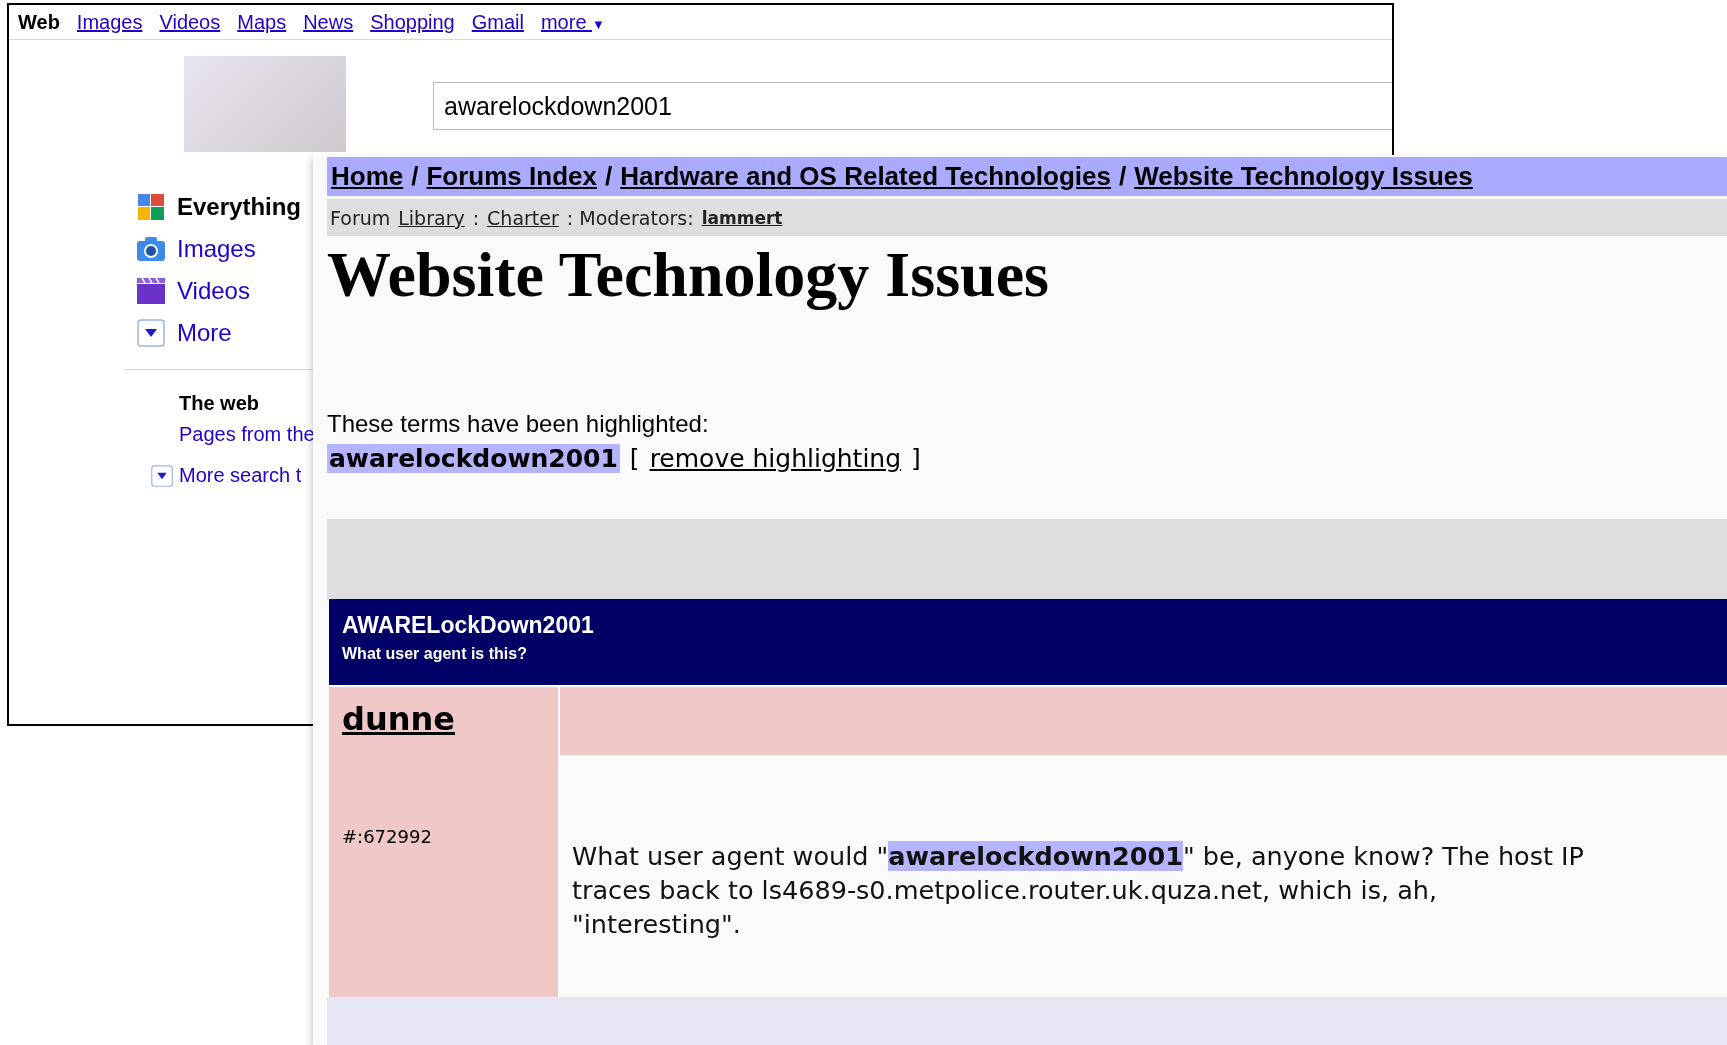  I want to click on search-field: awarelockdown2001, so click(912, 106).